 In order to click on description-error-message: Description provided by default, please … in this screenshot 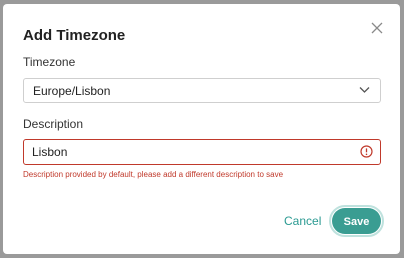, I will do `click(153, 174)`.